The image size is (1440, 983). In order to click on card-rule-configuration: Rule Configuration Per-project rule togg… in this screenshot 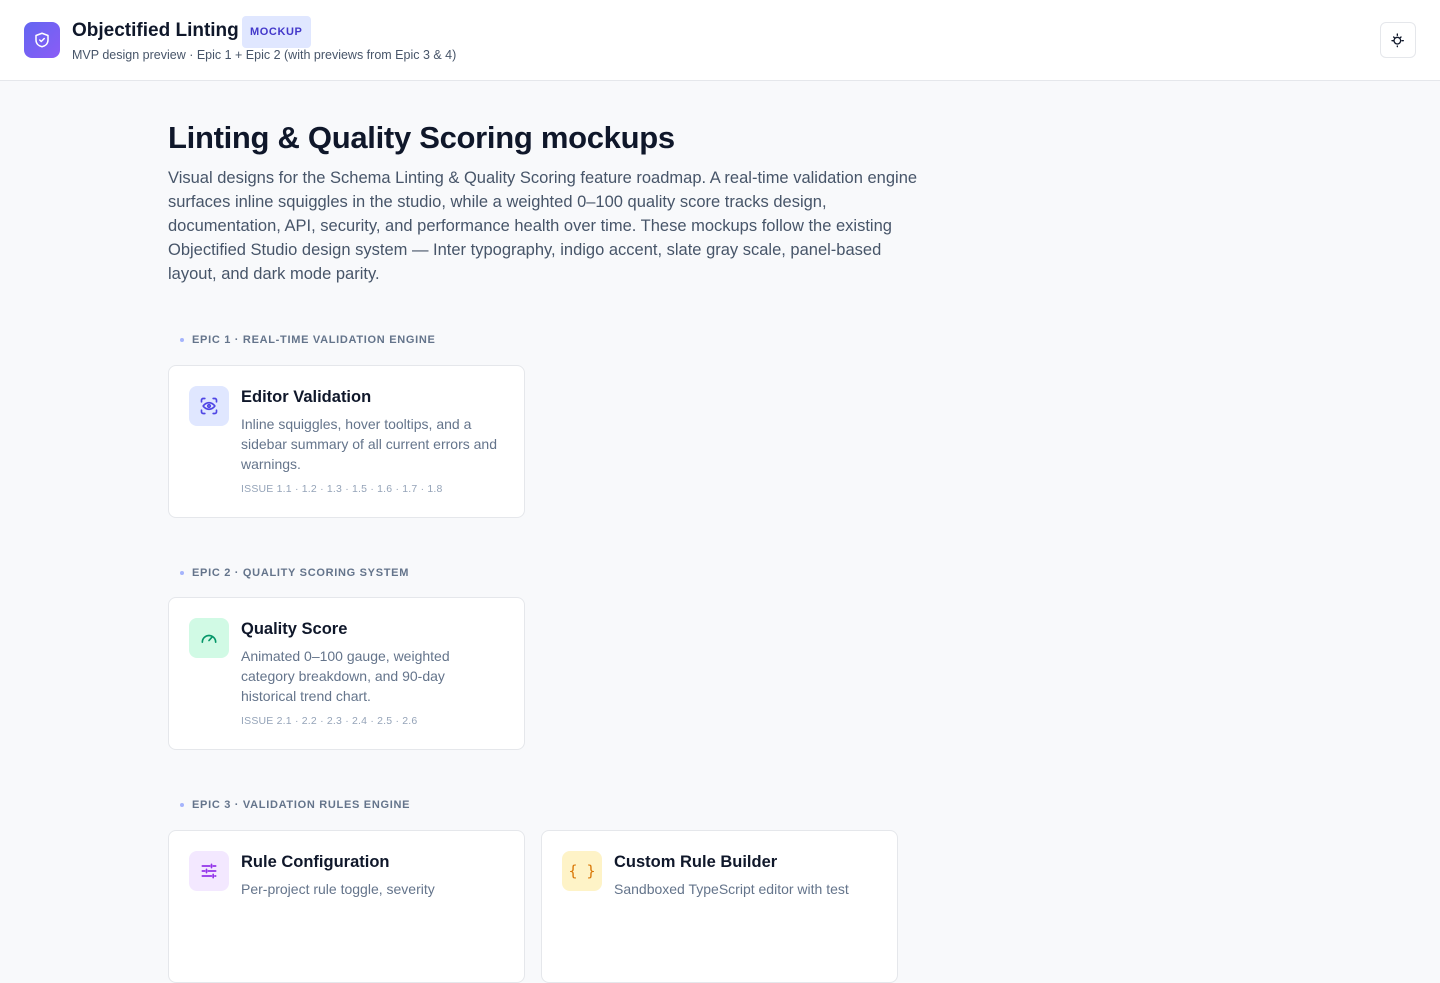, I will do `click(346, 906)`.